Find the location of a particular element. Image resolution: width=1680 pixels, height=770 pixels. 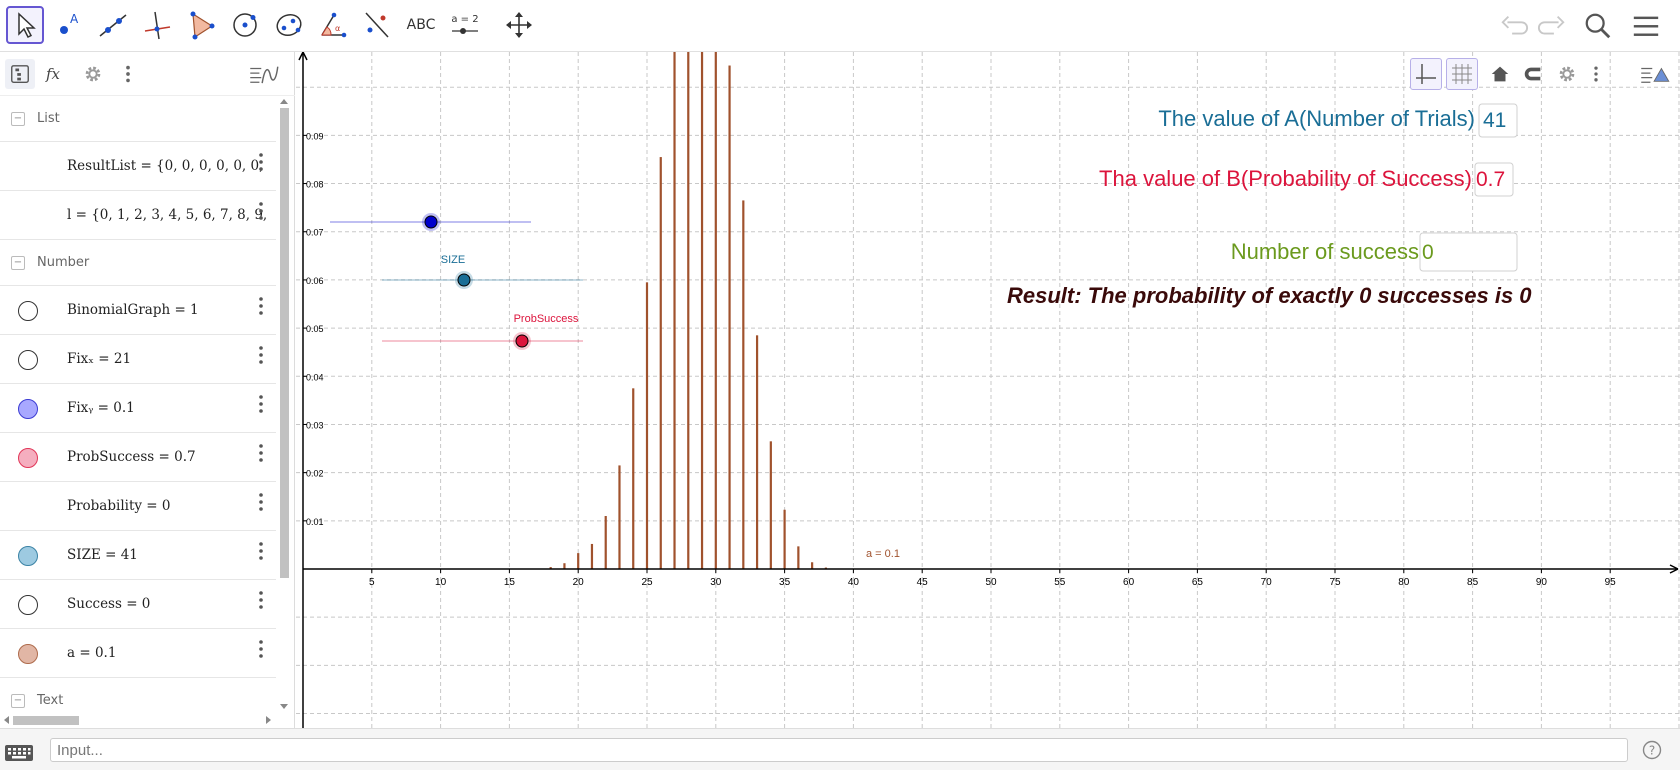

slider-fix is located at coordinates (430, 222).